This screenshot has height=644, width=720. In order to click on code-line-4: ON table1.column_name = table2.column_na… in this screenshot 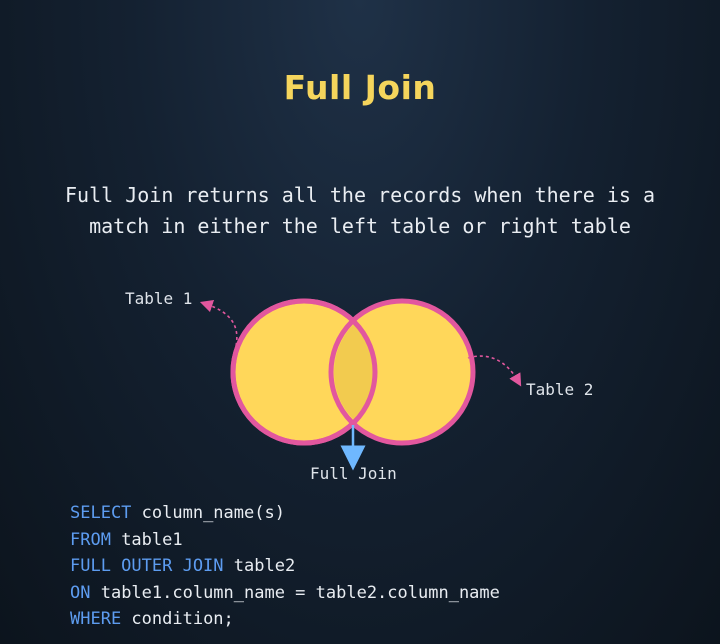, I will do `click(285, 593)`.